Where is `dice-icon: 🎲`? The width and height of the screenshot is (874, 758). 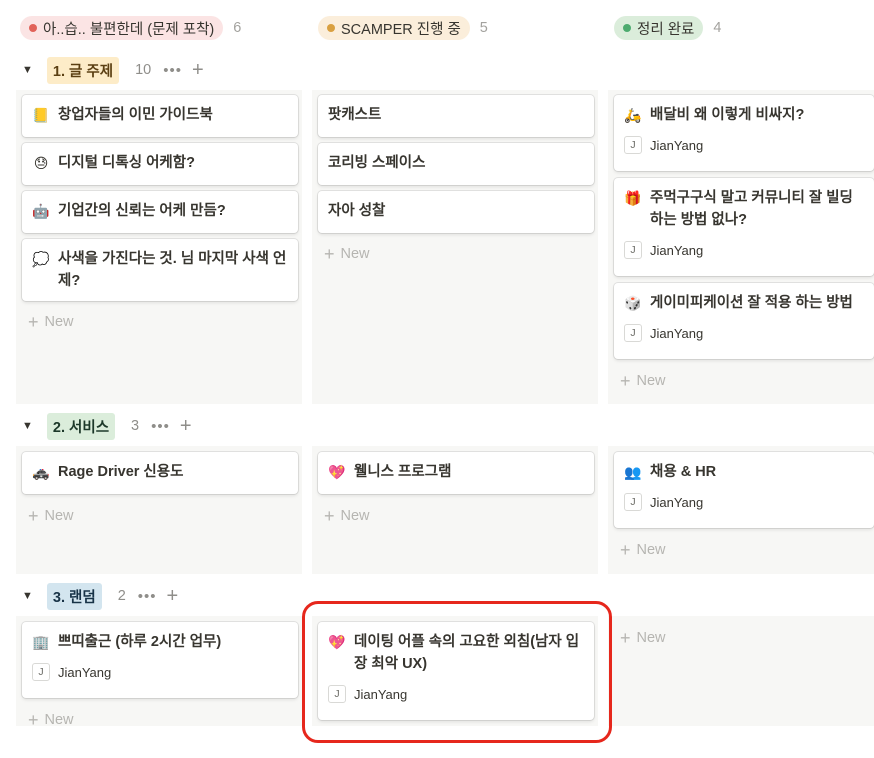
dice-icon: 🎲 is located at coordinates (633, 303).